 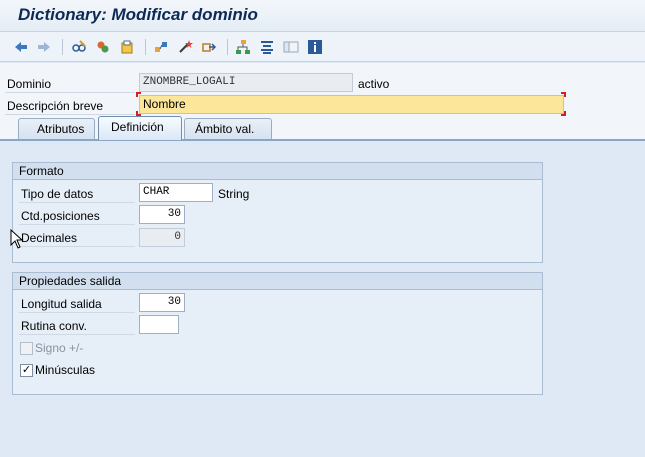 What do you see at coordinates (79, 47) in the screenshot?
I see `display-change-icon` at bounding box center [79, 47].